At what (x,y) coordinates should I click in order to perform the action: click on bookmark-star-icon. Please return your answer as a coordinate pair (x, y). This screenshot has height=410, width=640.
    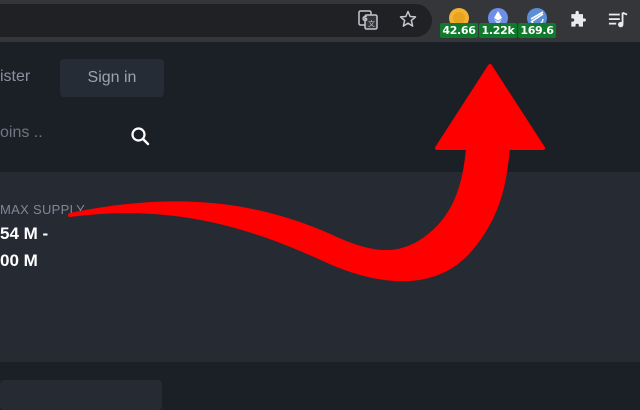
    Looking at the image, I should click on (408, 19).